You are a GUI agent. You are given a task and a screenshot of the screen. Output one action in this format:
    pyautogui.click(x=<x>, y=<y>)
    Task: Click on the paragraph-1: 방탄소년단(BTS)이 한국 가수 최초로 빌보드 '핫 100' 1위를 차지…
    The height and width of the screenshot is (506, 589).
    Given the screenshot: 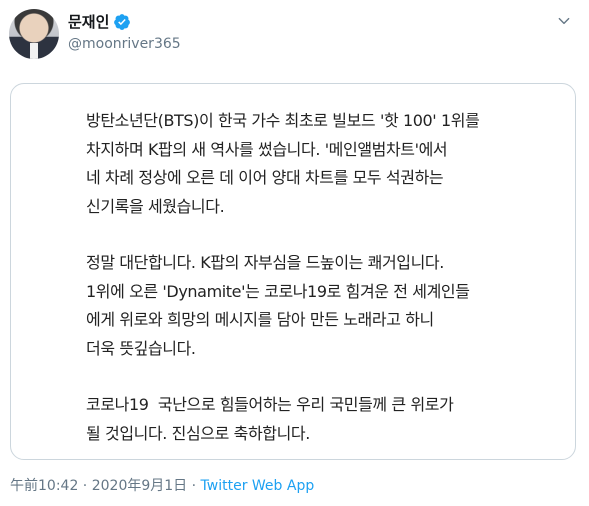 What is the action you would take?
    pyautogui.click(x=283, y=163)
    